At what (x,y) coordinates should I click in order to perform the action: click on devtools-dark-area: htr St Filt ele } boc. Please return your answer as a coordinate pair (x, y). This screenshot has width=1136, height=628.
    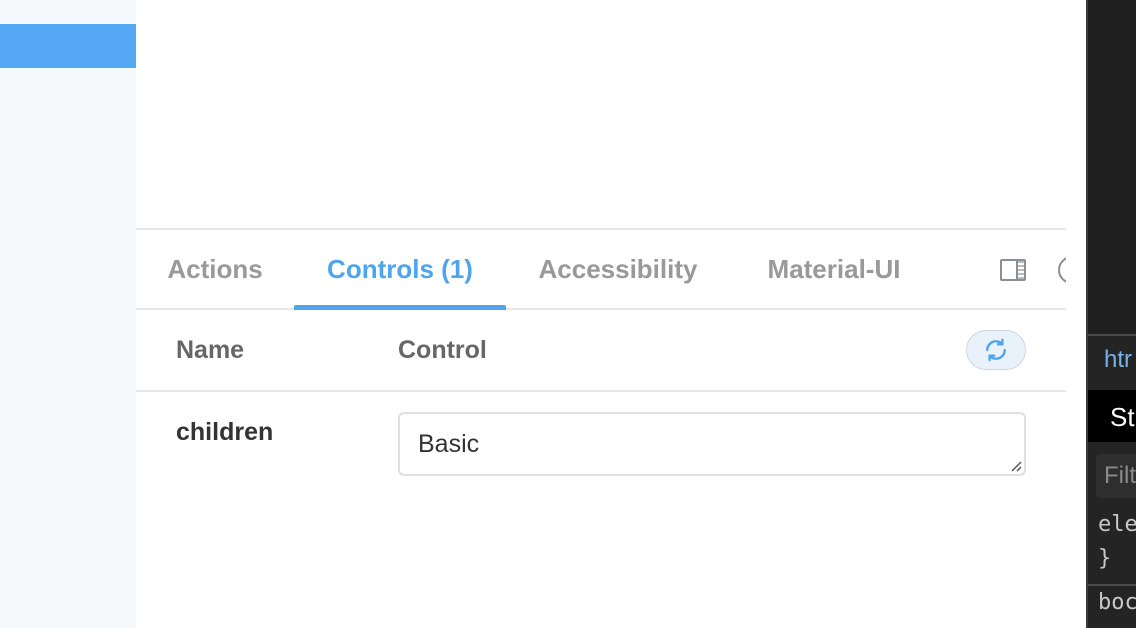
    Looking at the image, I should click on (1111, 314).